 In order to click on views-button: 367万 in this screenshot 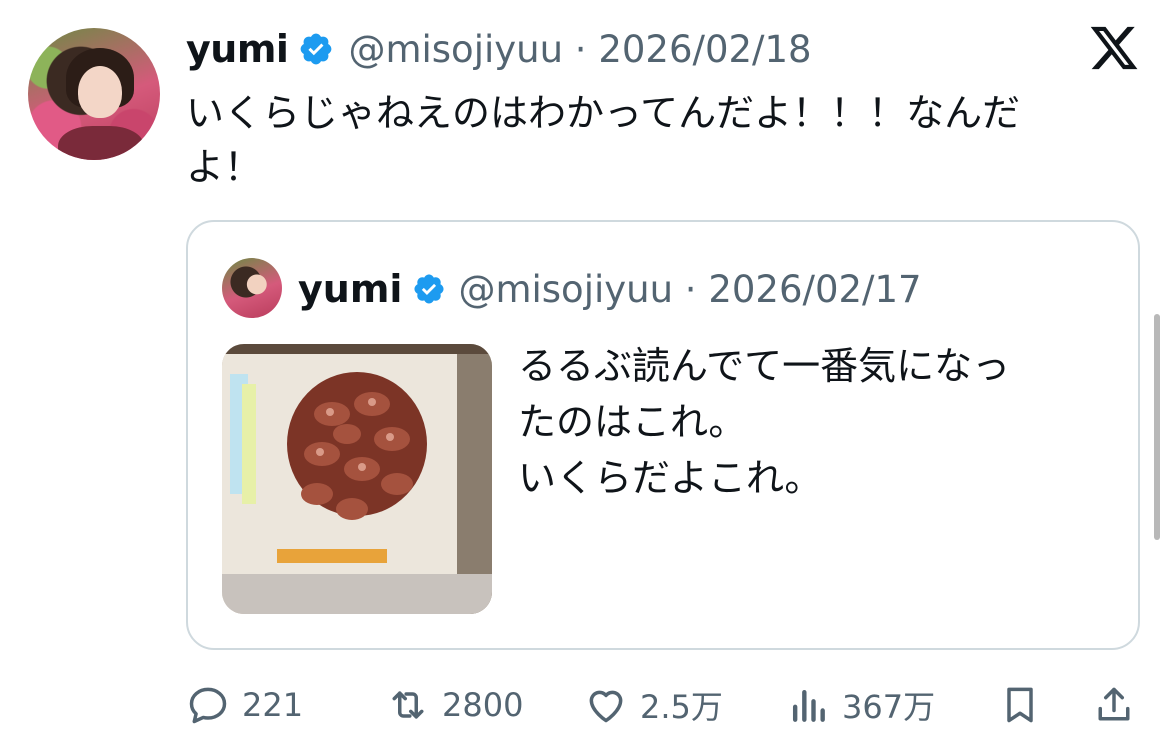, I will do `click(860, 705)`.